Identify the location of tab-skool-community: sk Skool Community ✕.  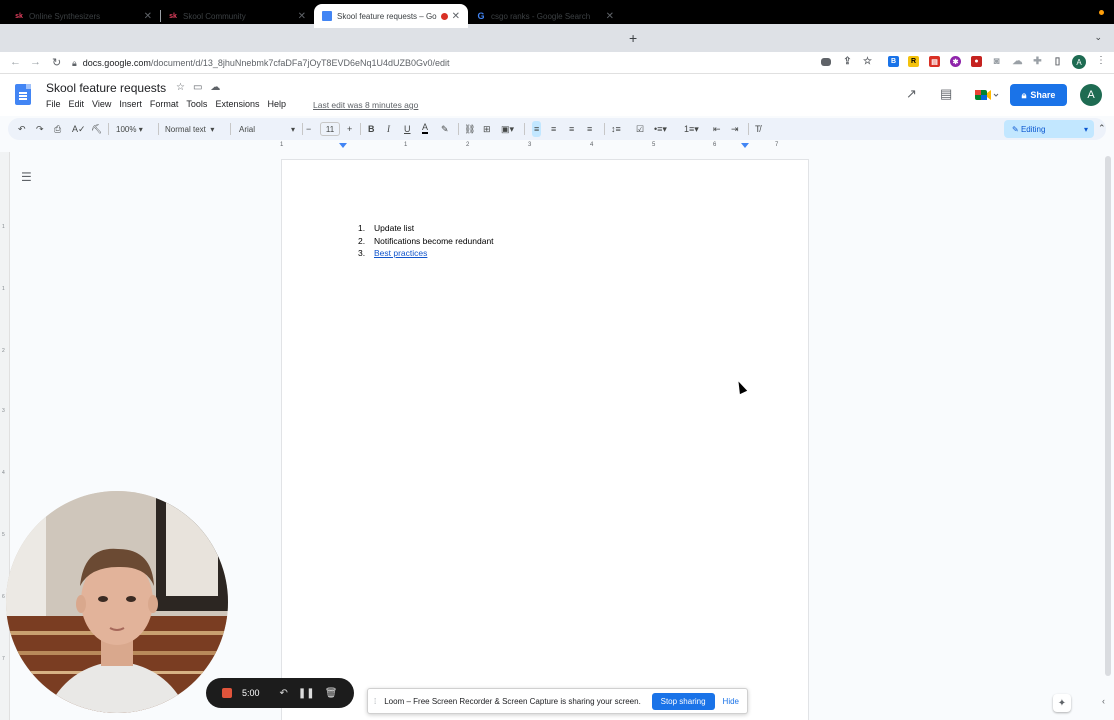
(237, 16).